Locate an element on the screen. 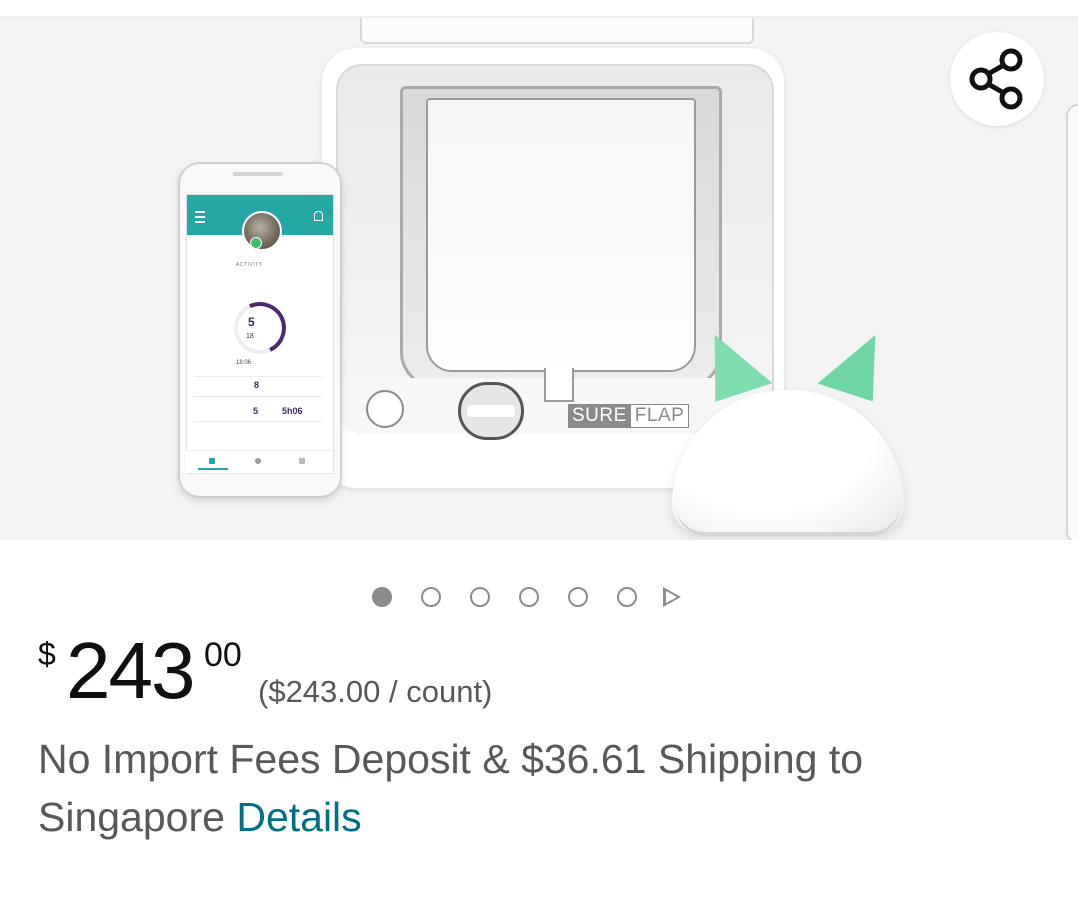 This screenshot has width=1078, height=908. settings-icon is located at coordinates (258, 461).